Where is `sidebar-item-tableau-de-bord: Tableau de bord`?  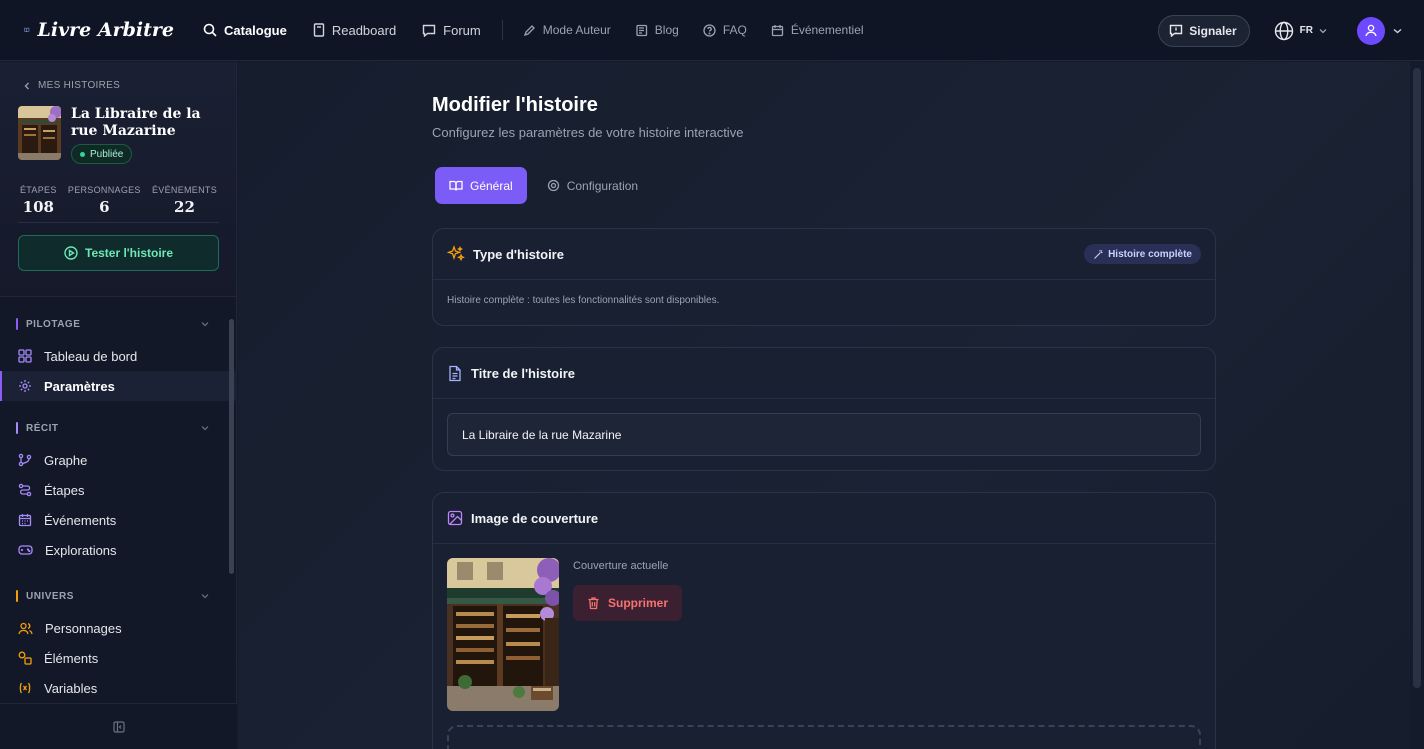 sidebar-item-tableau-de-bord: Tableau de bord is located at coordinates (118, 356).